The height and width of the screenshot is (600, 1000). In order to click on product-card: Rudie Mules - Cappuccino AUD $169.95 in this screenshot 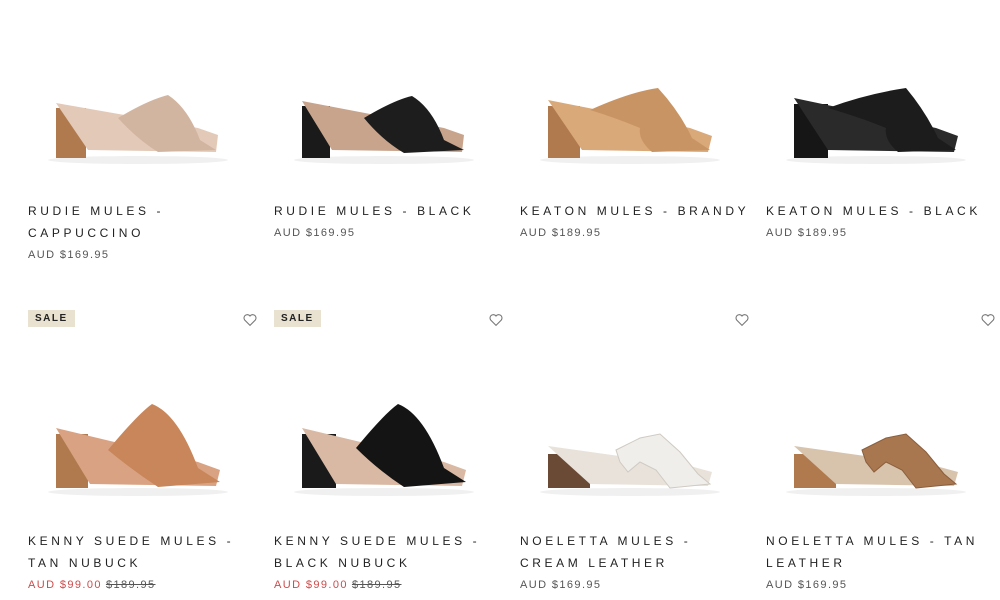, I will do `click(143, 130)`.